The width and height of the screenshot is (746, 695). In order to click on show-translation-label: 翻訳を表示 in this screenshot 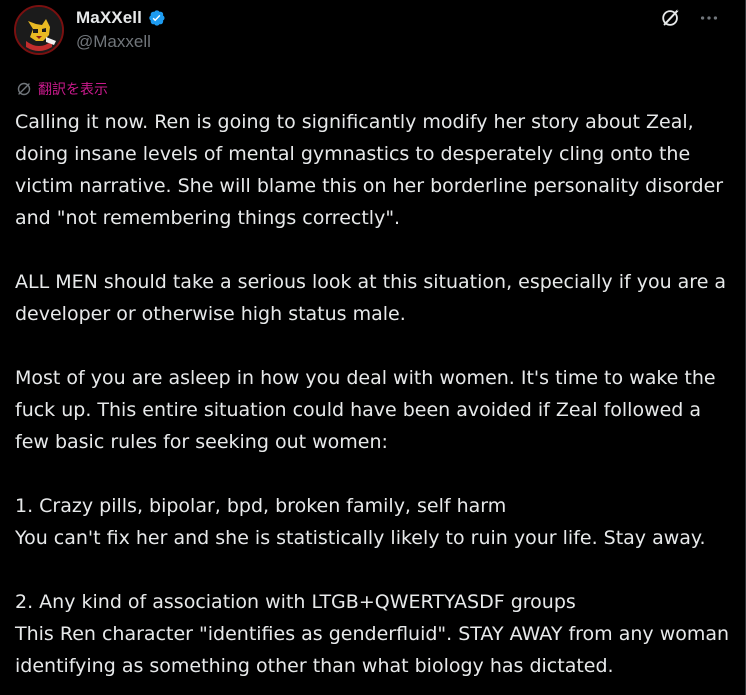, I will do `click(73, 89)`.